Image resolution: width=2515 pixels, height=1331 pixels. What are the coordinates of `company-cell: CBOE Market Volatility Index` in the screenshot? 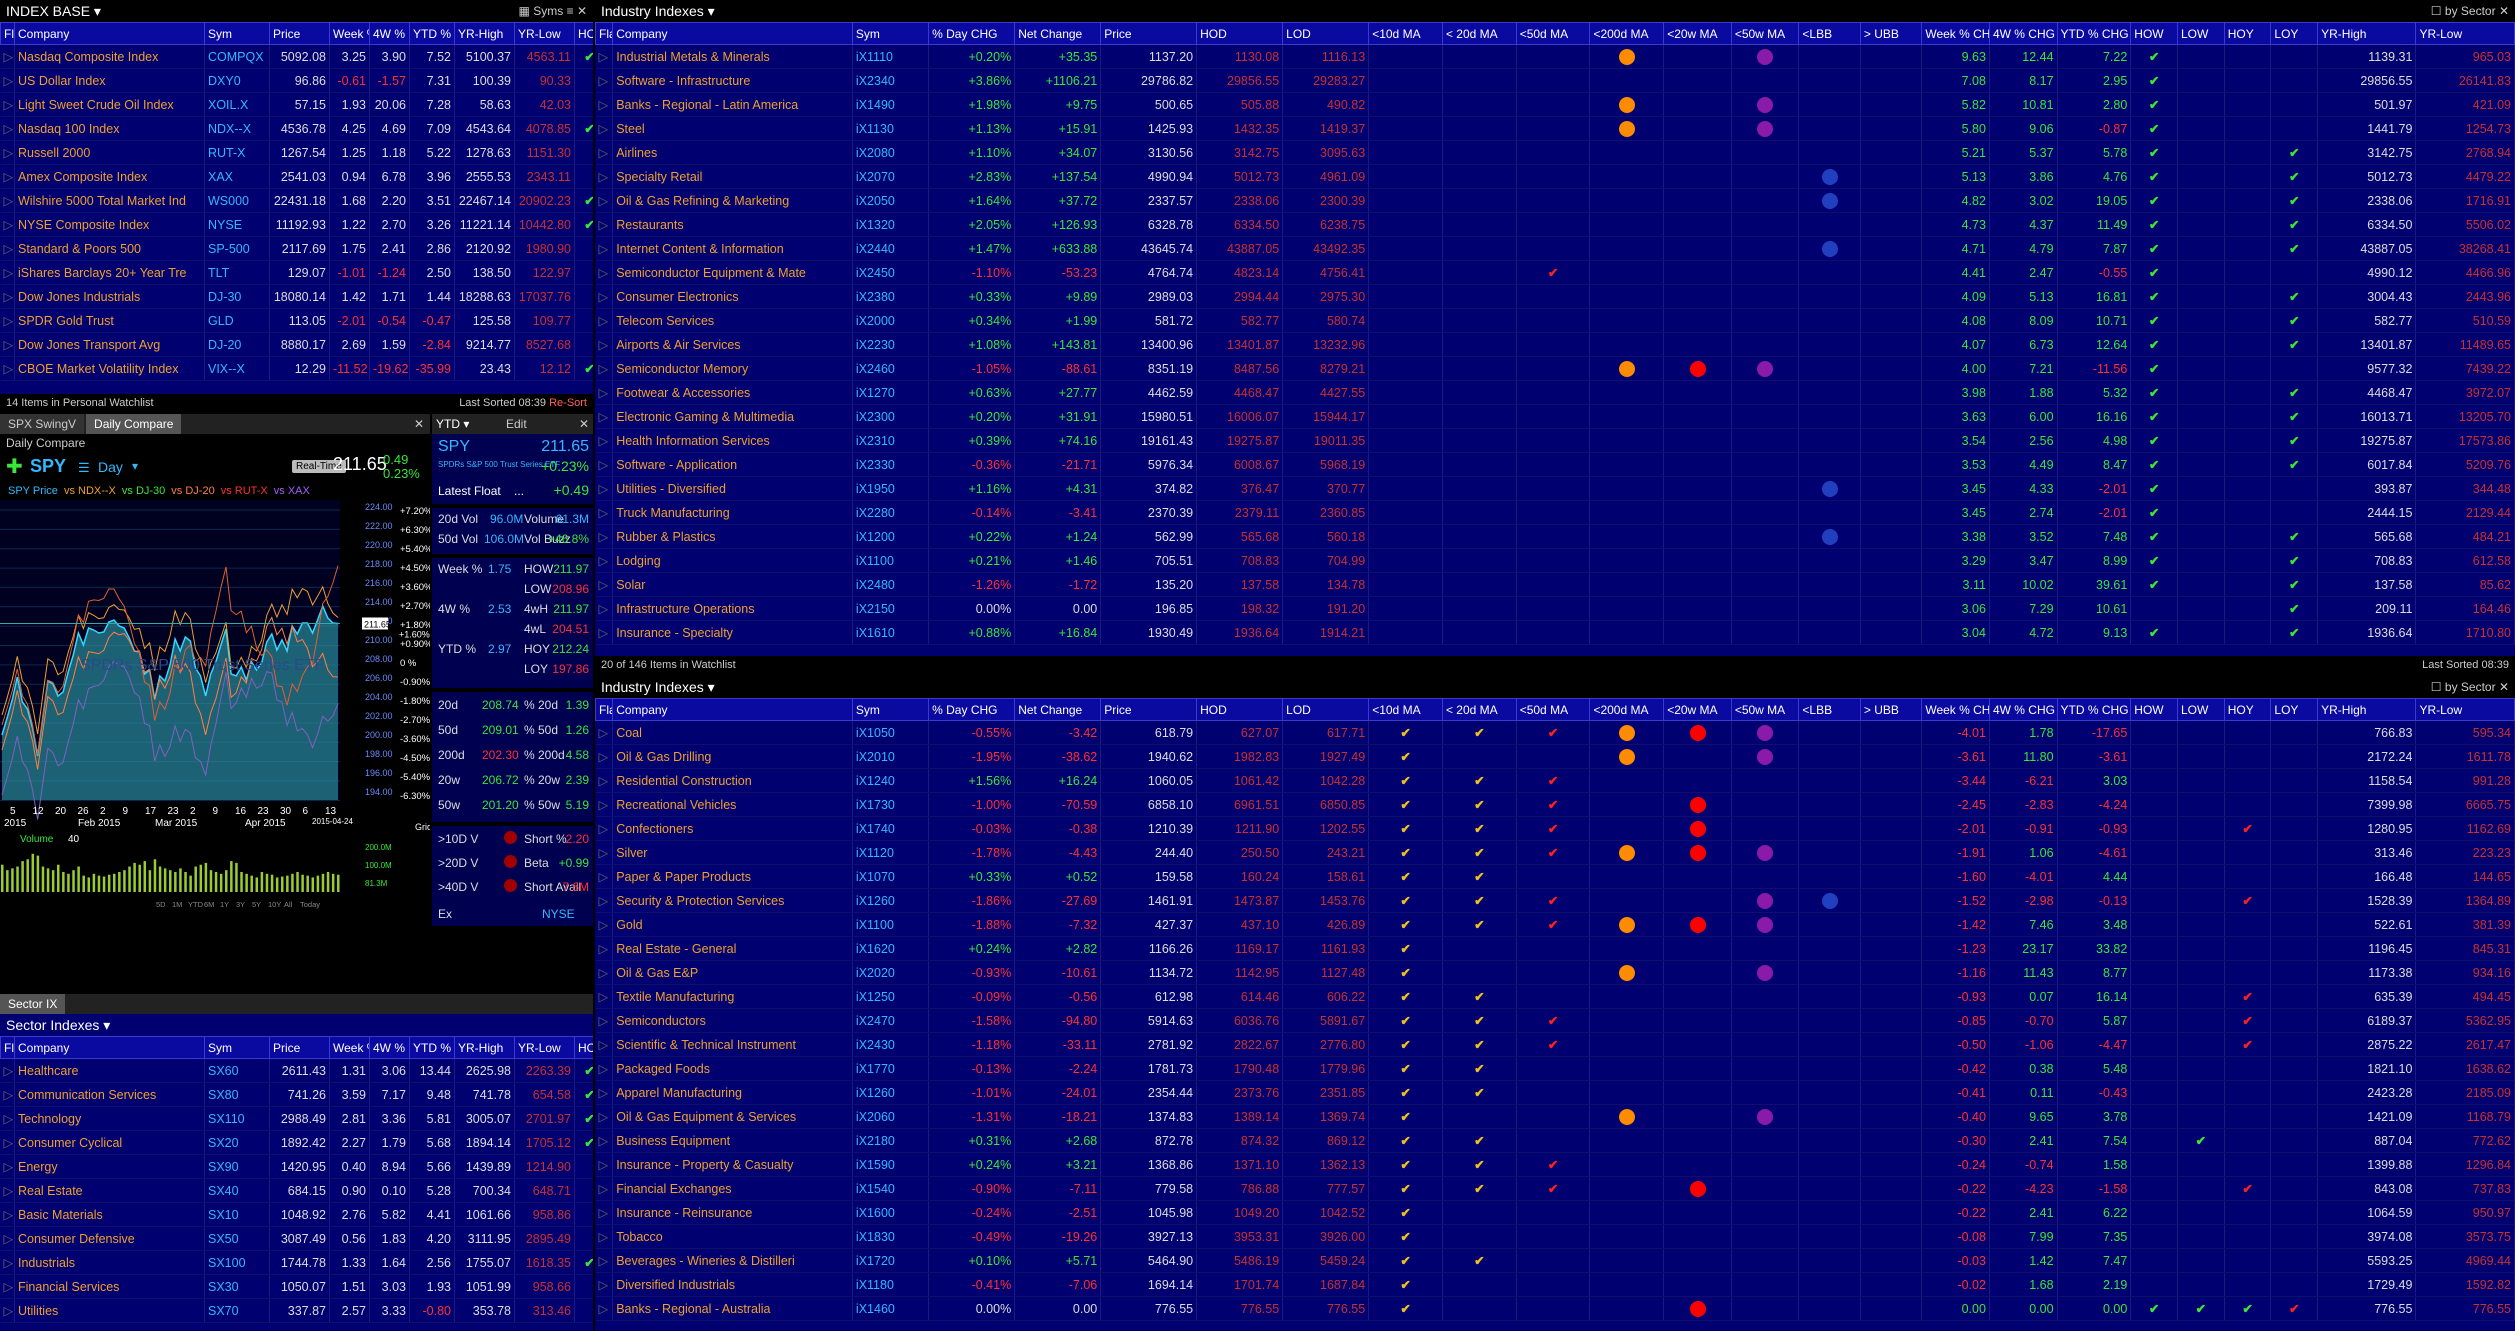 It's located at (109, 368).